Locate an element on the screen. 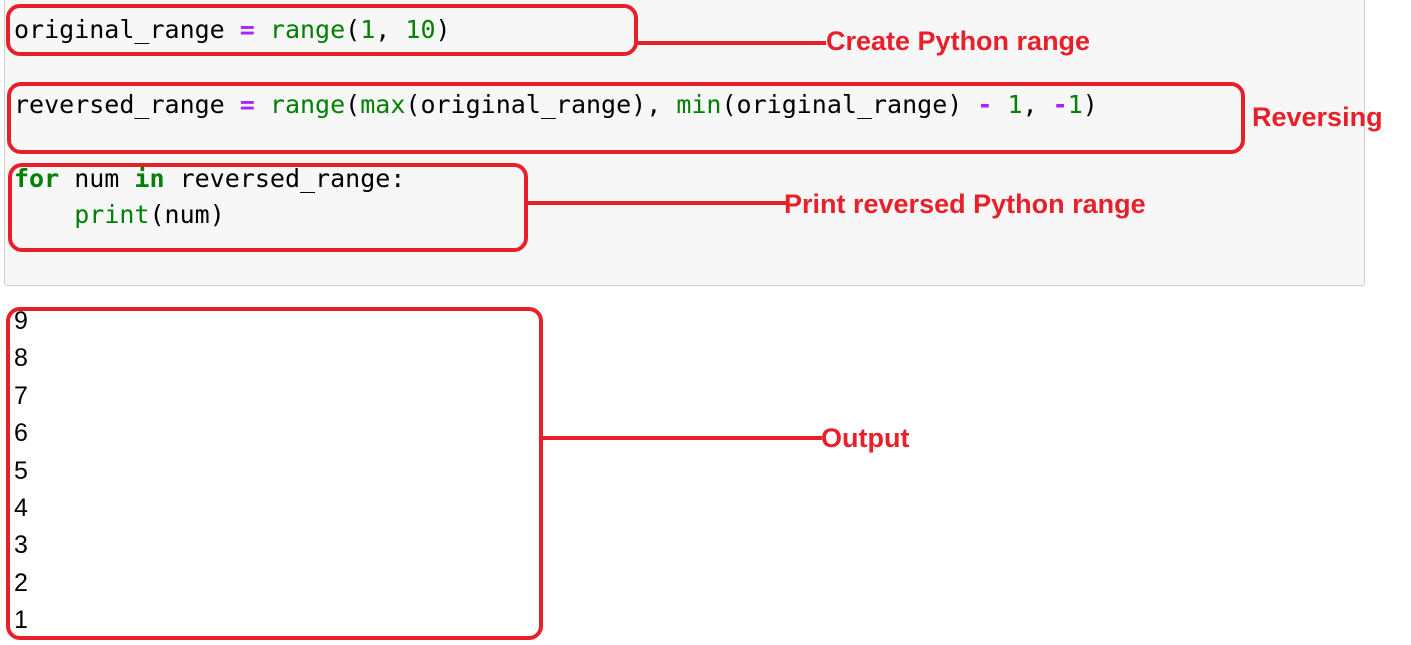 This screenshot has width=1411, height=645. highlight-box-reversing is located at coordinates (626, 118).